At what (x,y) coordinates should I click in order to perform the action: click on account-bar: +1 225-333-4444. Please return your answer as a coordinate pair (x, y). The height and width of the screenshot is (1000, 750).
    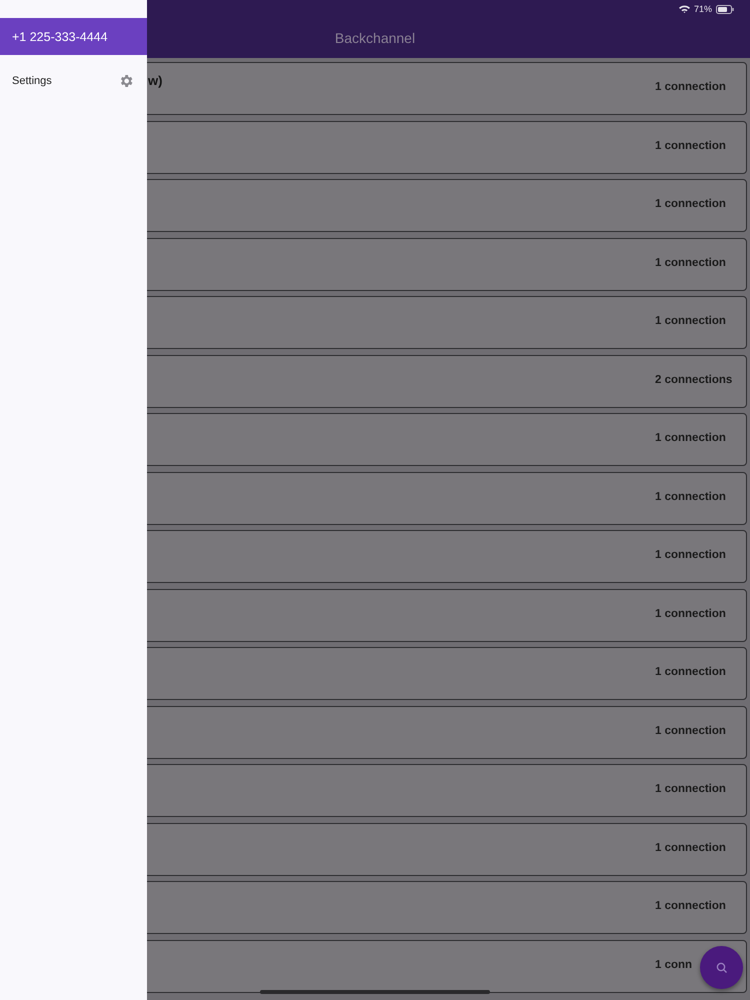
    Looking at the image, I should click on (73, 36).